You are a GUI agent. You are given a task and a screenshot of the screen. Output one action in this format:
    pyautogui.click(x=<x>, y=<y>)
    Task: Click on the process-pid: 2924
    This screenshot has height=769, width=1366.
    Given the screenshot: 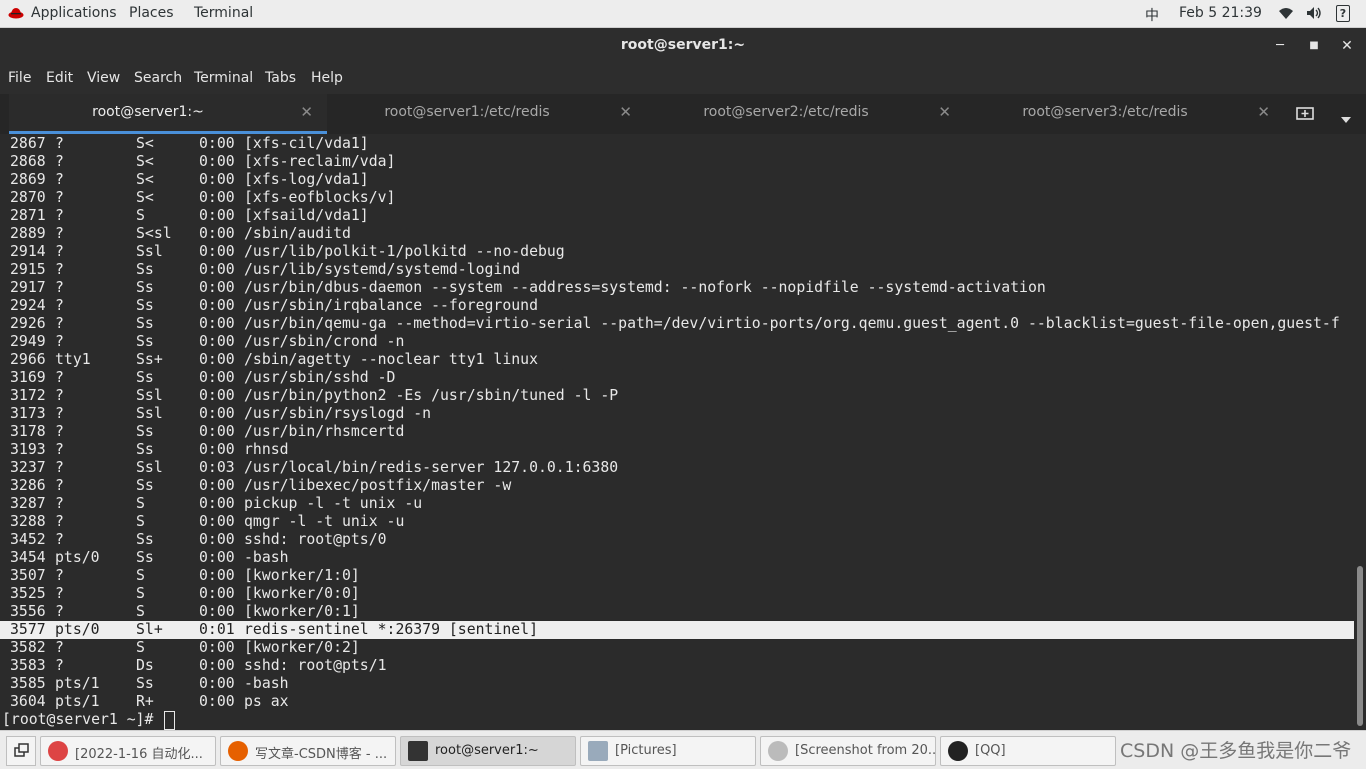 What is the action you would take?
    pyautogui.click(x=28, y=305)
    